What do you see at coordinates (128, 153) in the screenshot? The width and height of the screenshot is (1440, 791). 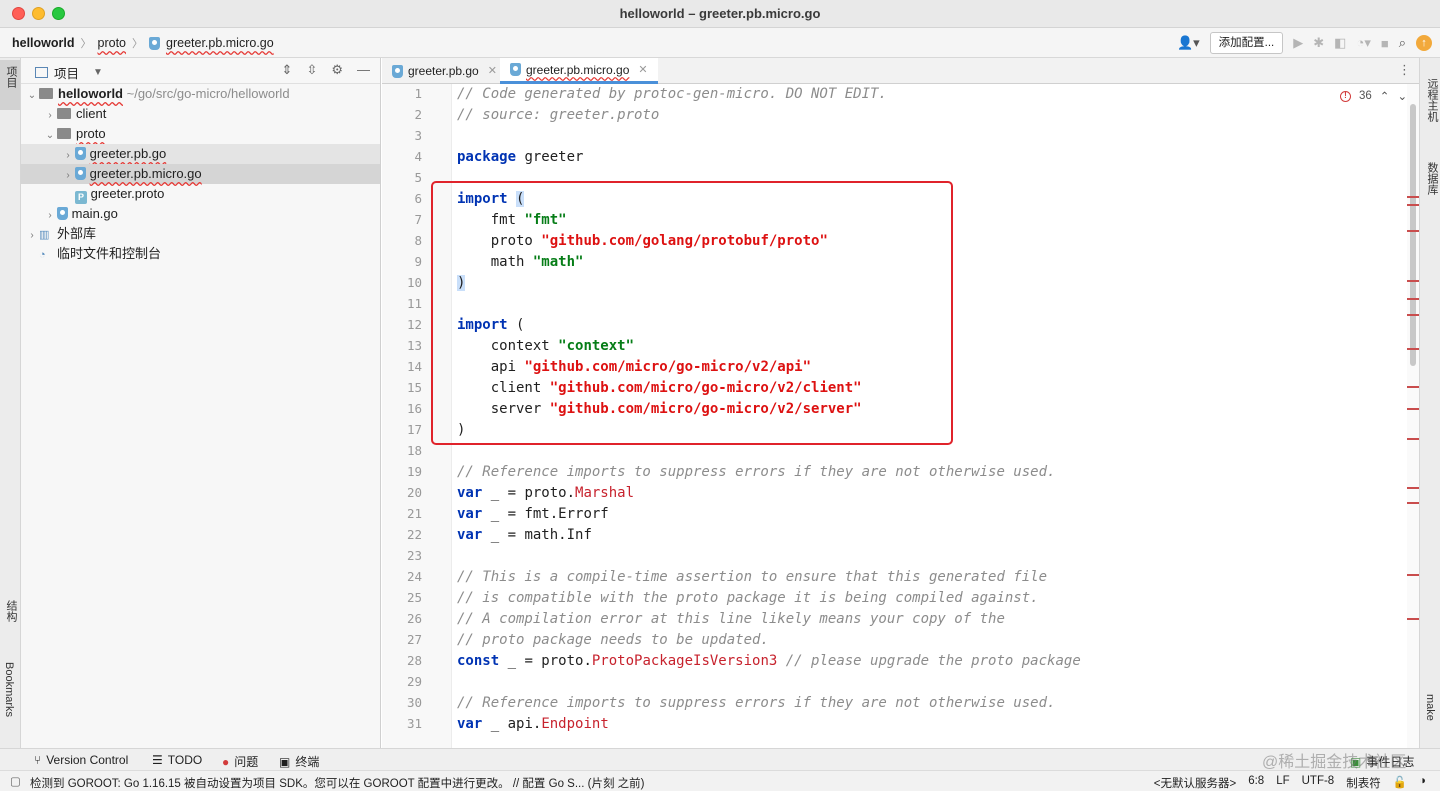 I see `tree-item-label: greeter.pb.go` at bounding box center [128, 153].